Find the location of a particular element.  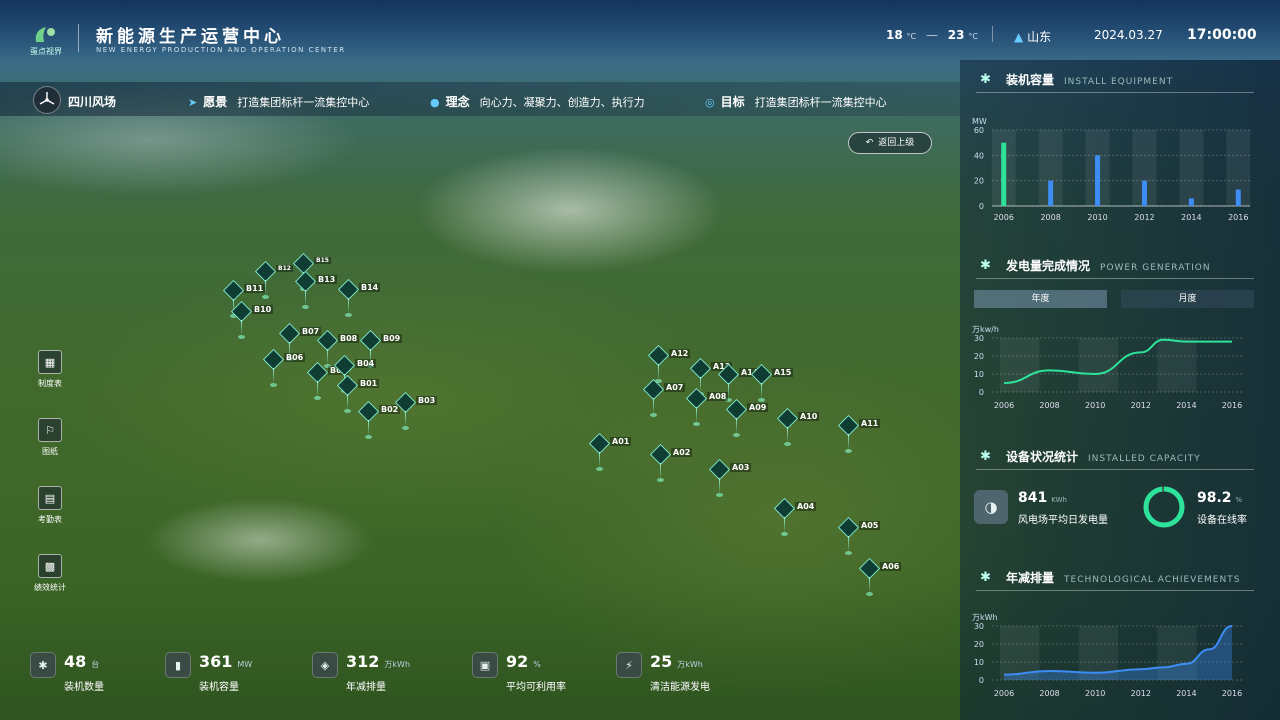

sidebar-label-performance: 绩效统计 is located at coordinates (50, 587).